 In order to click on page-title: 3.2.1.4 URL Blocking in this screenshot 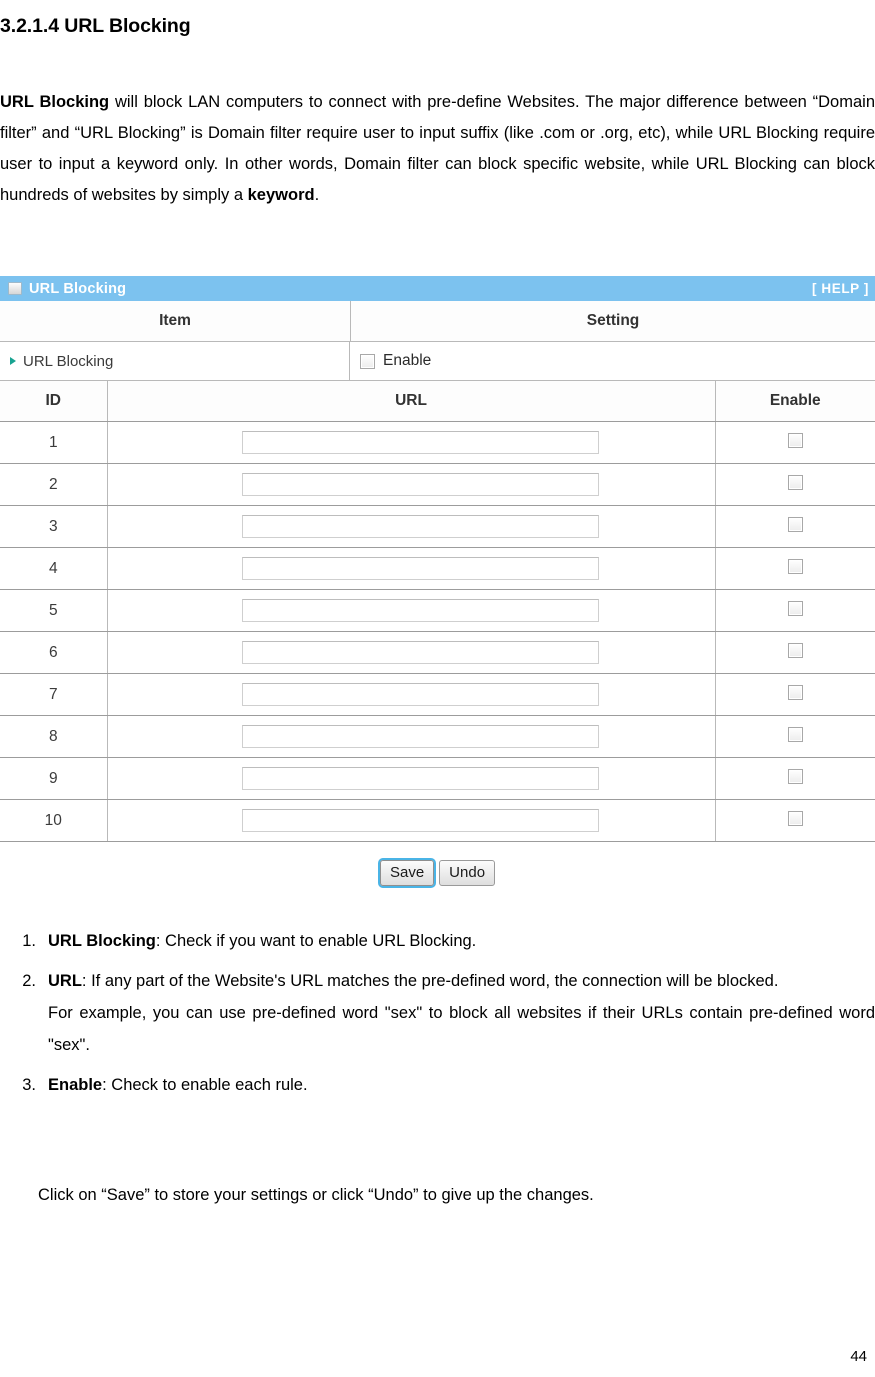, I will do `click(95, 26)`.